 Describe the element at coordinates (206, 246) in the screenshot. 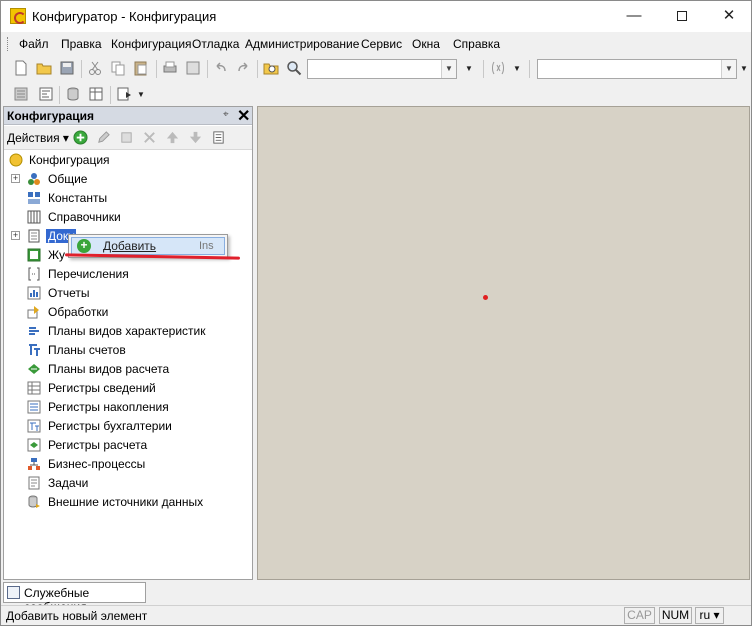

I see `context-menu-shortcut: Ins` at that location.